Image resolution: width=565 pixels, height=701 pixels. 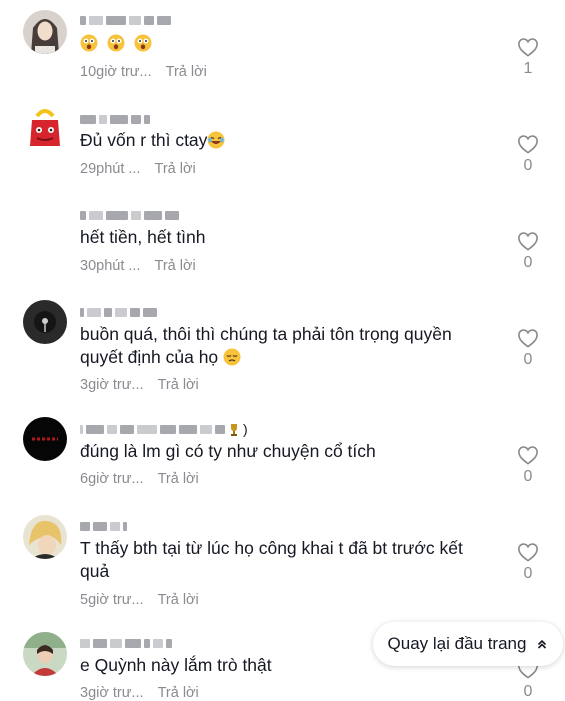 What do you see at coordinates (143, 237) in the screenshot?
I see `comment-text-content: hết tiền, hết tình` at bounding box center [143, 237].